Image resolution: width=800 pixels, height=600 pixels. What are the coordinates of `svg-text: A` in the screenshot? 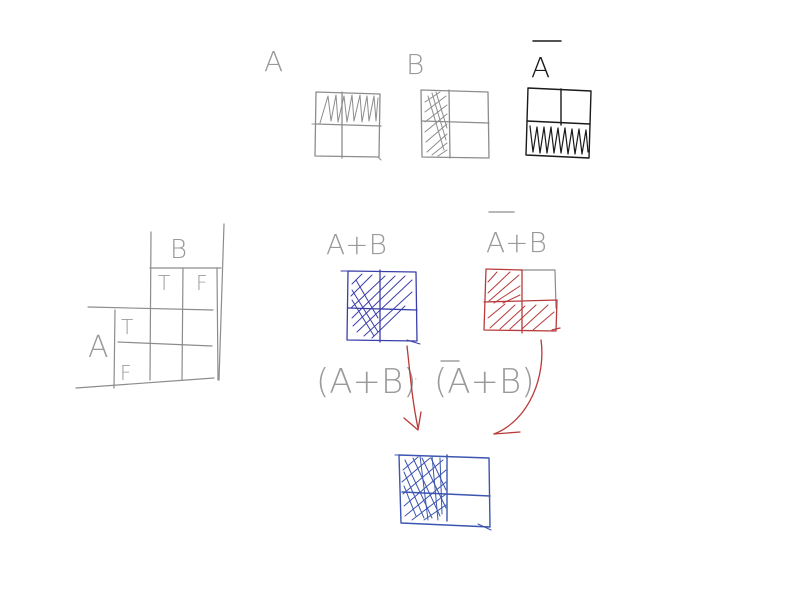 It's located at (540, 67).